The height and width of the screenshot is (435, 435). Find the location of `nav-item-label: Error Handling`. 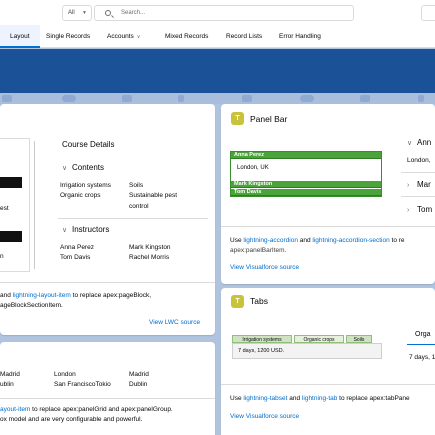

nav-item-label: Error Handling is located at coordinates (300, 36).